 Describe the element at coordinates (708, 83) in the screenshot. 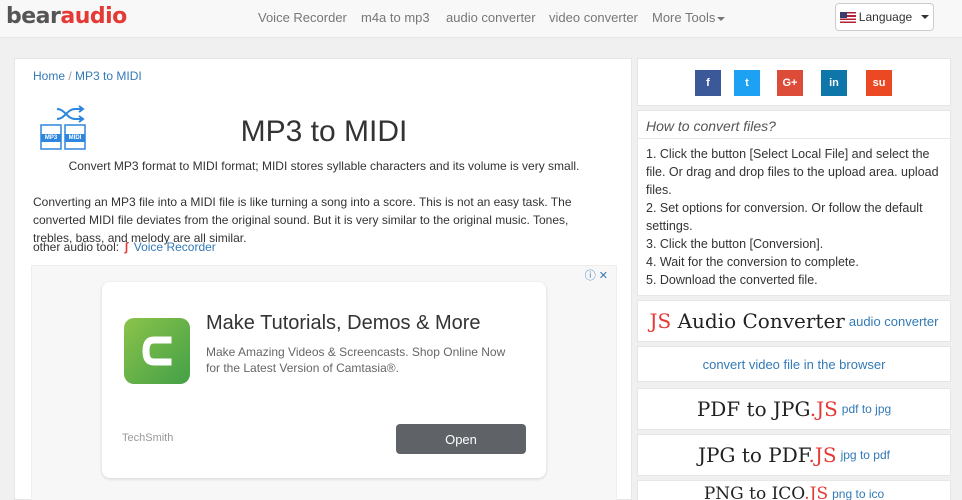

I see `facebook-share-button: f` at that location.